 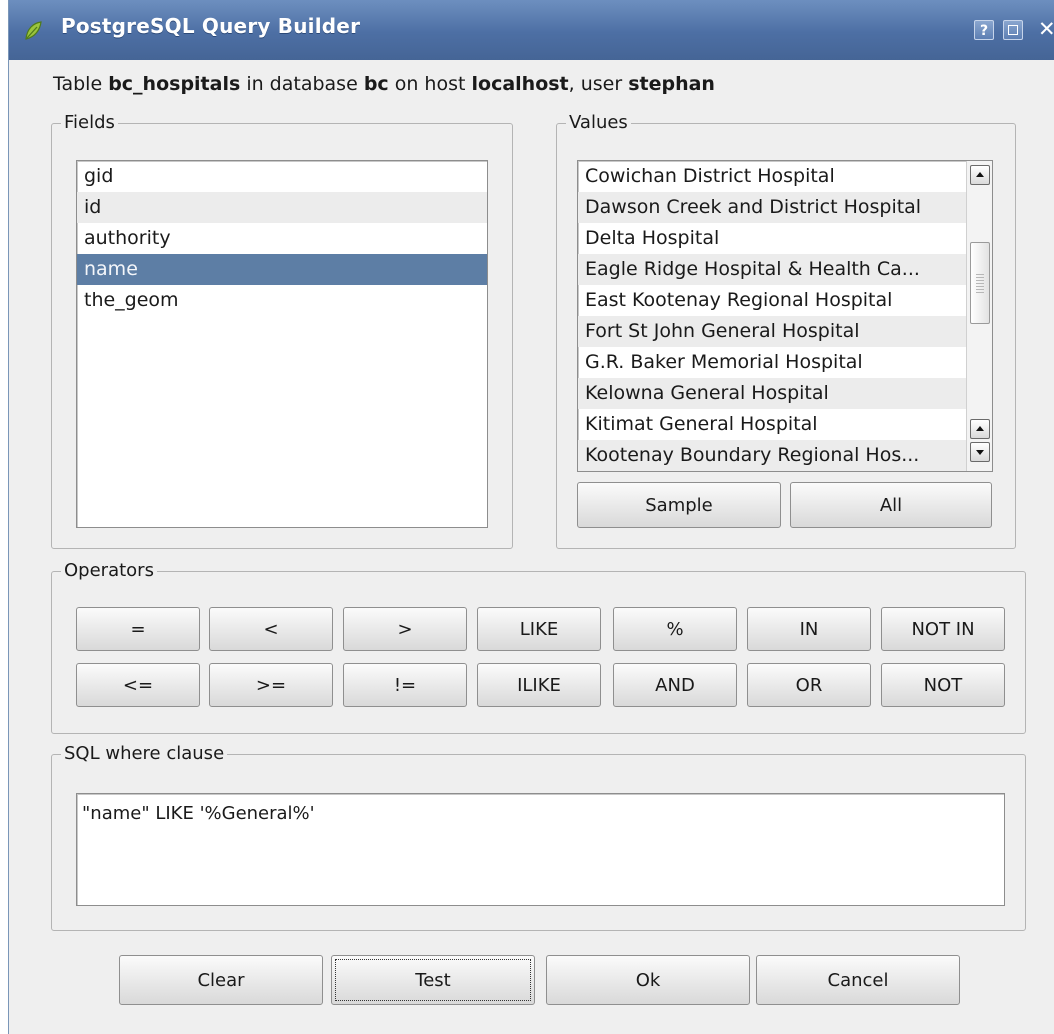 What do you see at coordinates (430, 84) in the screenshot?
I see `headline-on-host: on host` at bounding box center [430, 84].